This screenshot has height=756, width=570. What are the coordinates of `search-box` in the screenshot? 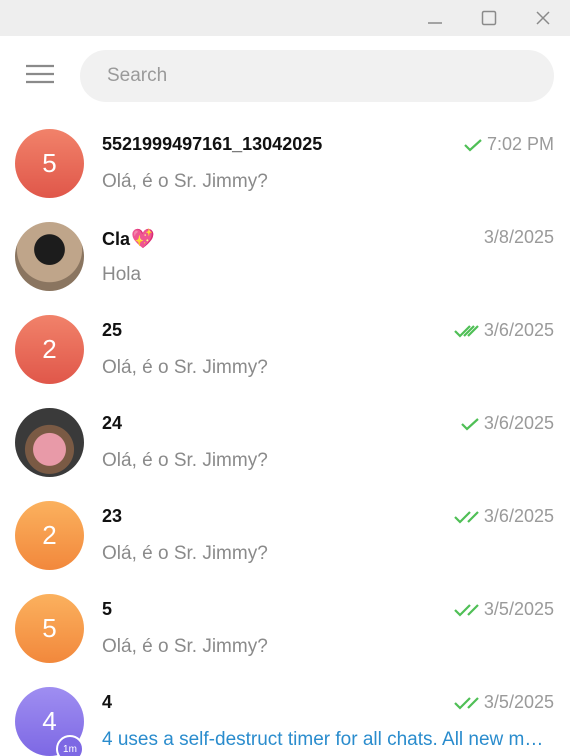 It's located at (317, 76).